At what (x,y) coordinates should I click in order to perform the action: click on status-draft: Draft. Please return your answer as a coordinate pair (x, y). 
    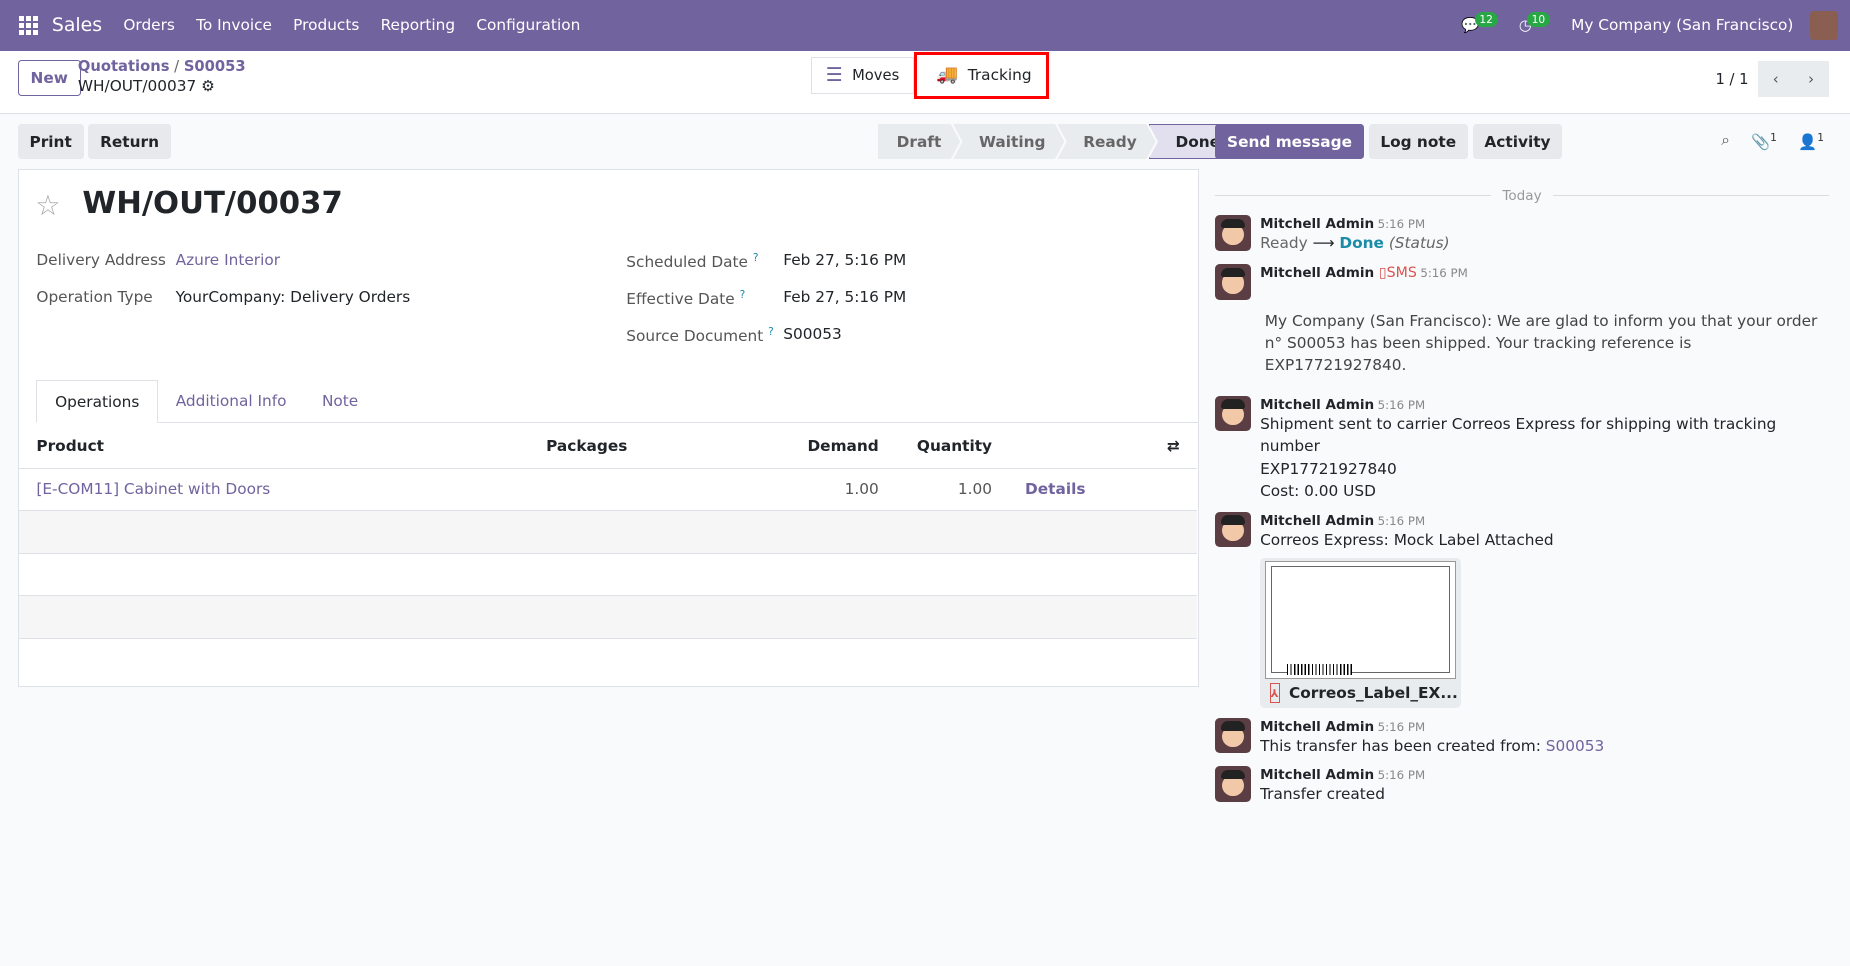
    Looking at the image, I should click on (919, 141).